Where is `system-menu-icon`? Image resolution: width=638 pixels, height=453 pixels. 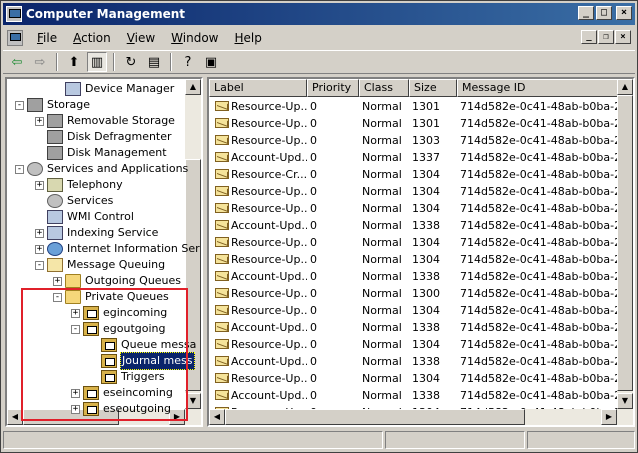 system-menu-icon is located at coordinates (15, 38).